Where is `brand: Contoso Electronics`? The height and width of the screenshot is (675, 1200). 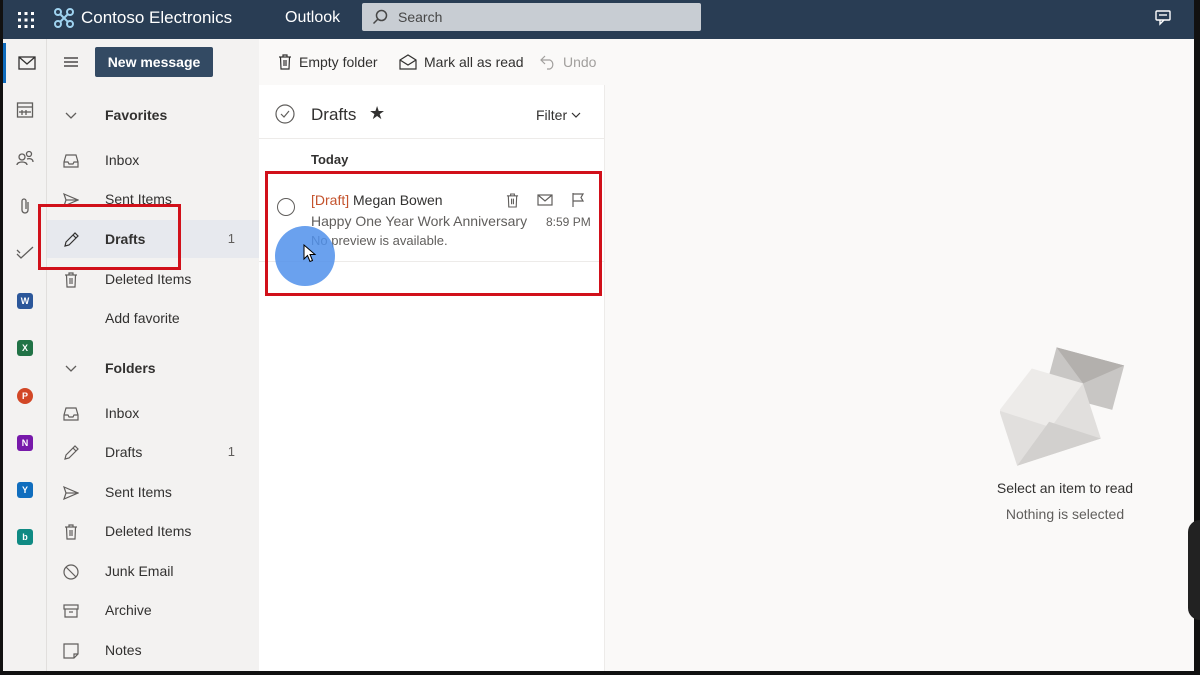
brand: Contoso Electronics is located at coordinates (142, 17).